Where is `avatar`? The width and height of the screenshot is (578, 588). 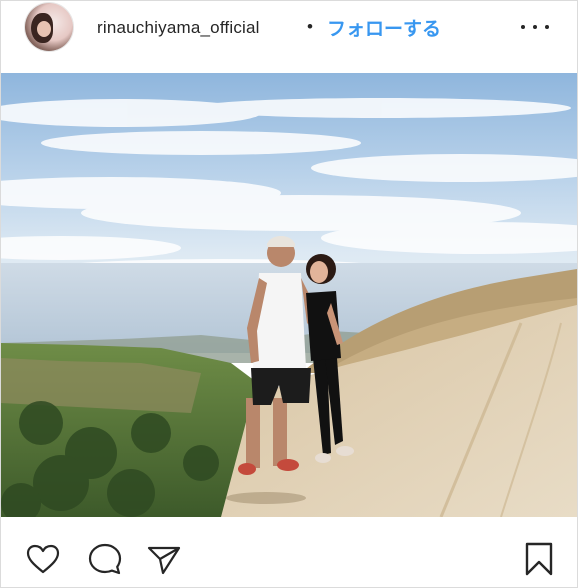
avatar is located at coordinates (49, 27).